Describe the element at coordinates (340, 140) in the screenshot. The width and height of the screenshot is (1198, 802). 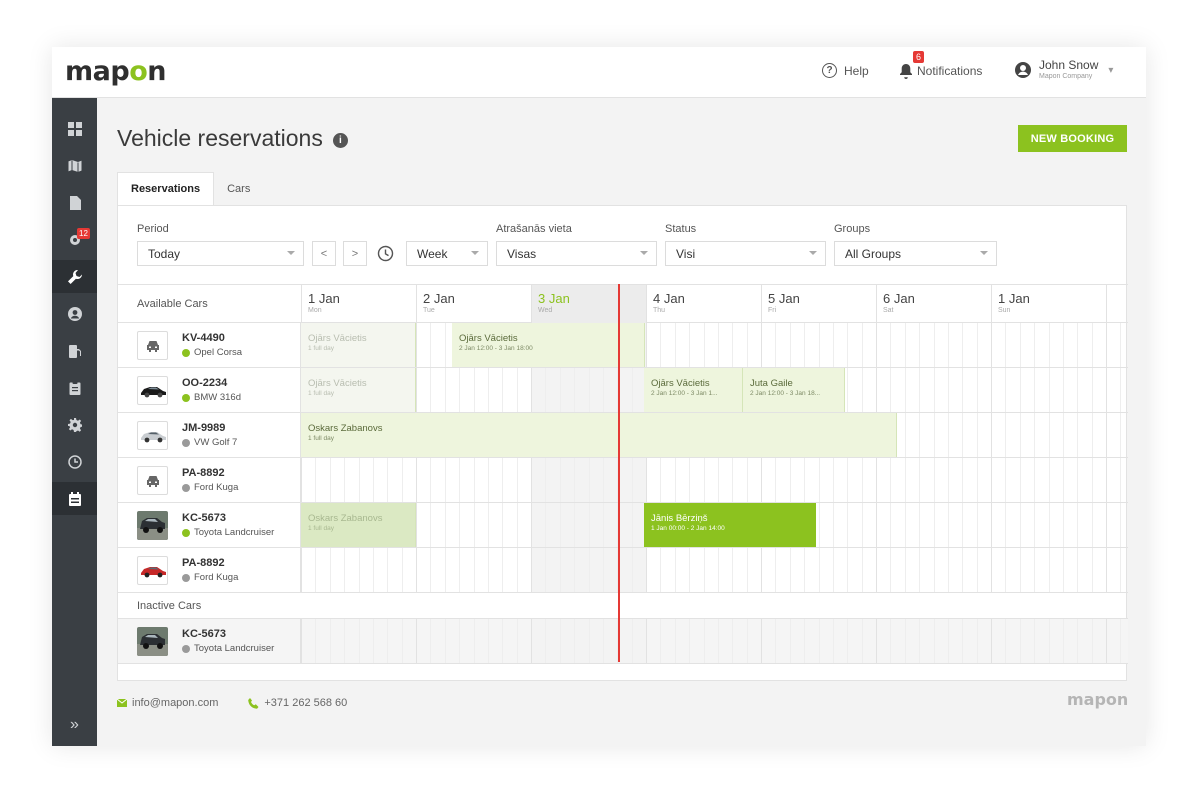
I see `info-icon: i` at that location.